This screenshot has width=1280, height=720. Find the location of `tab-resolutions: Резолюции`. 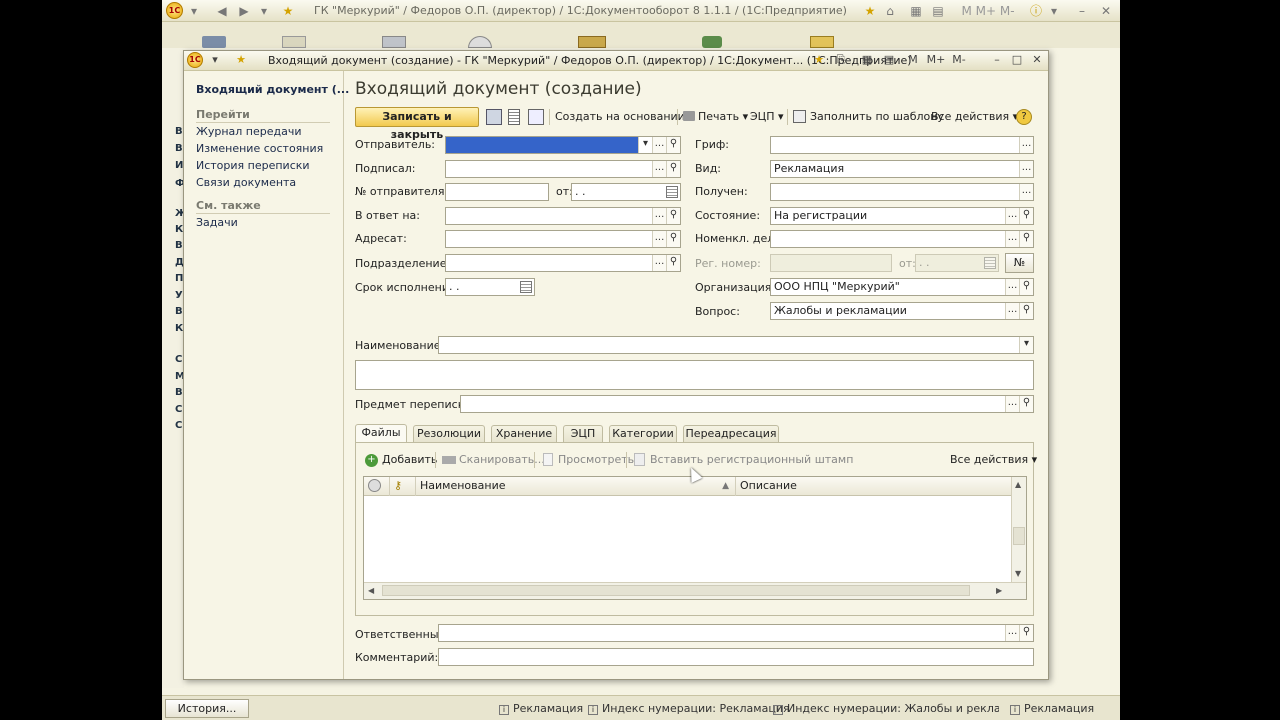

tab-resolutions: Резолюции is located at coordinates (449, 433).